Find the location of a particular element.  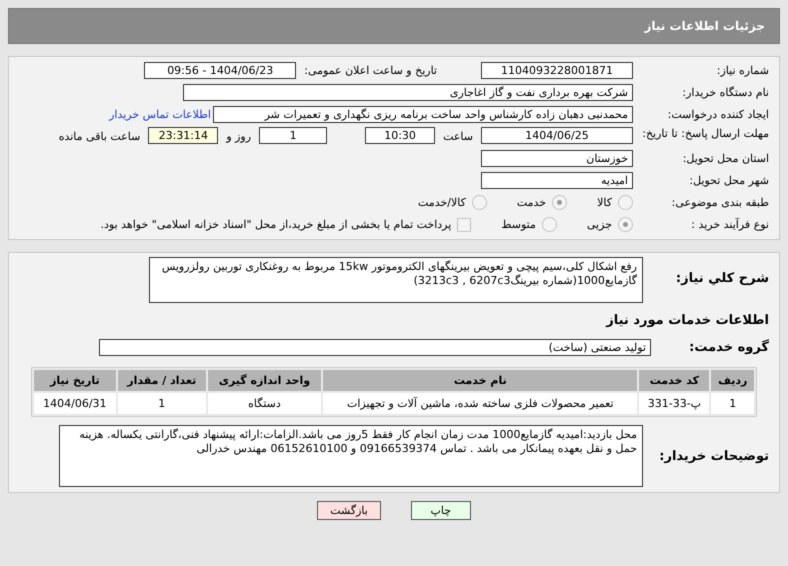

field-label: نوع فرآیند خرید : is located at coordinates (729, 224).